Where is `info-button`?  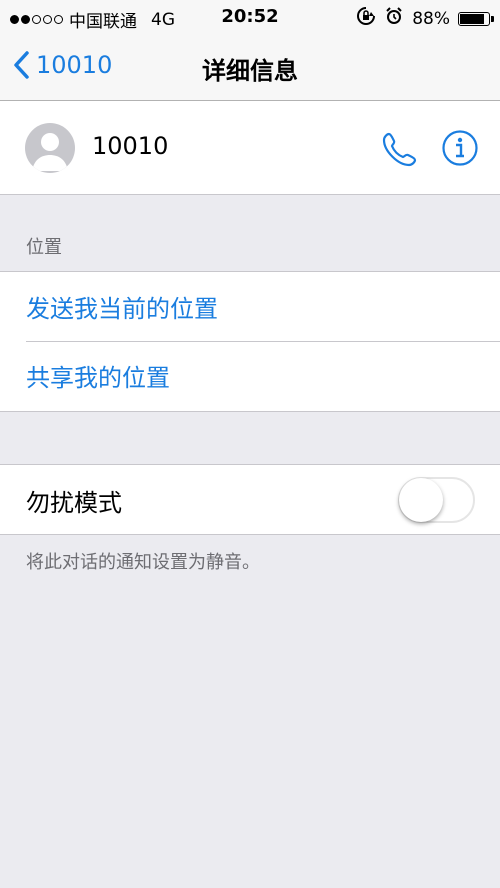 info-button is located at coordinates (460, 150).